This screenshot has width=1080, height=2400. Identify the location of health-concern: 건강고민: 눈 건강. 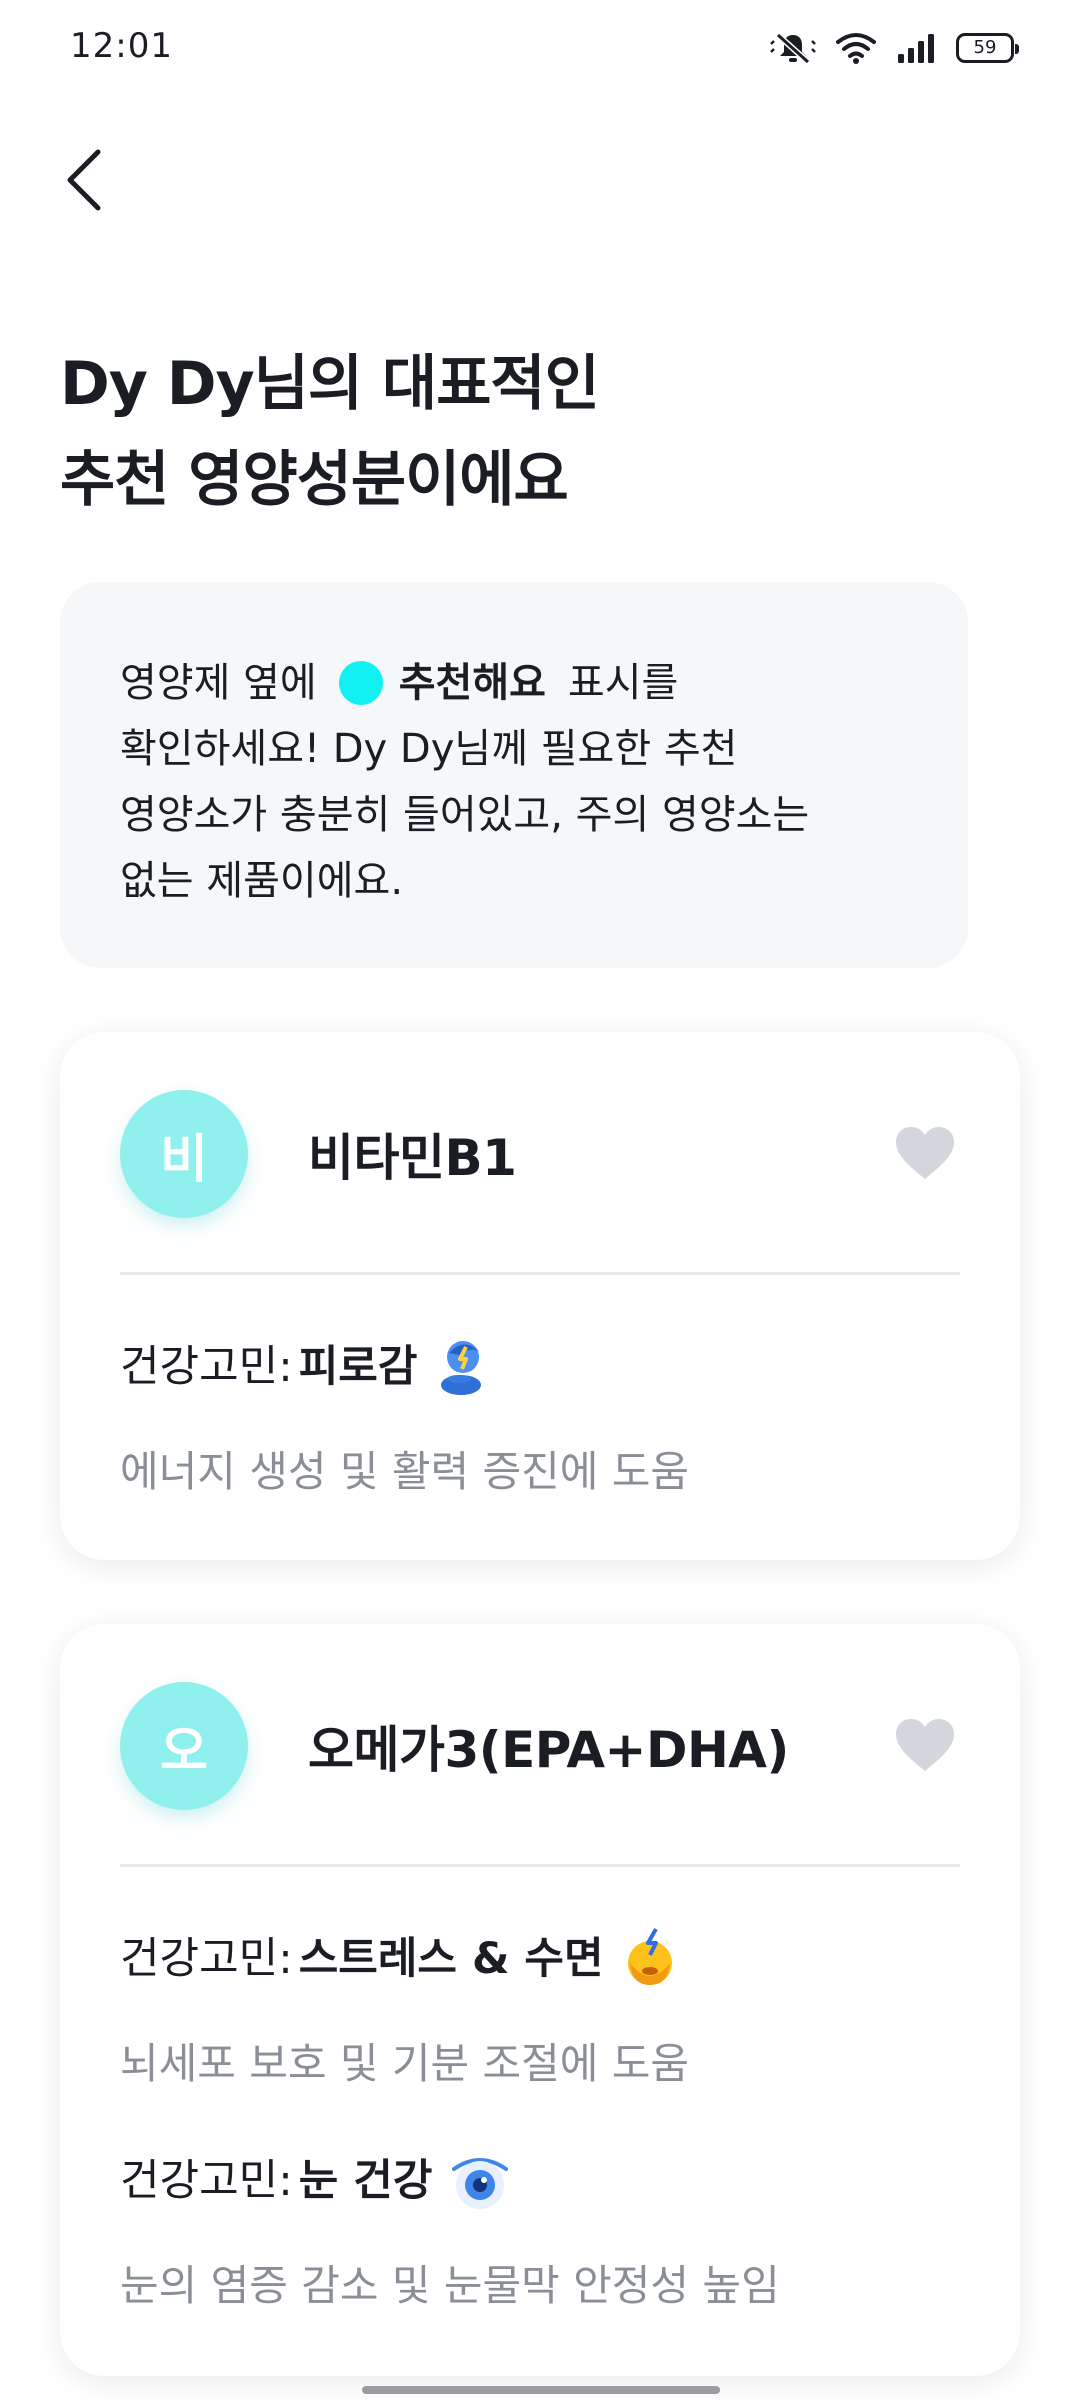
(314, 2177).